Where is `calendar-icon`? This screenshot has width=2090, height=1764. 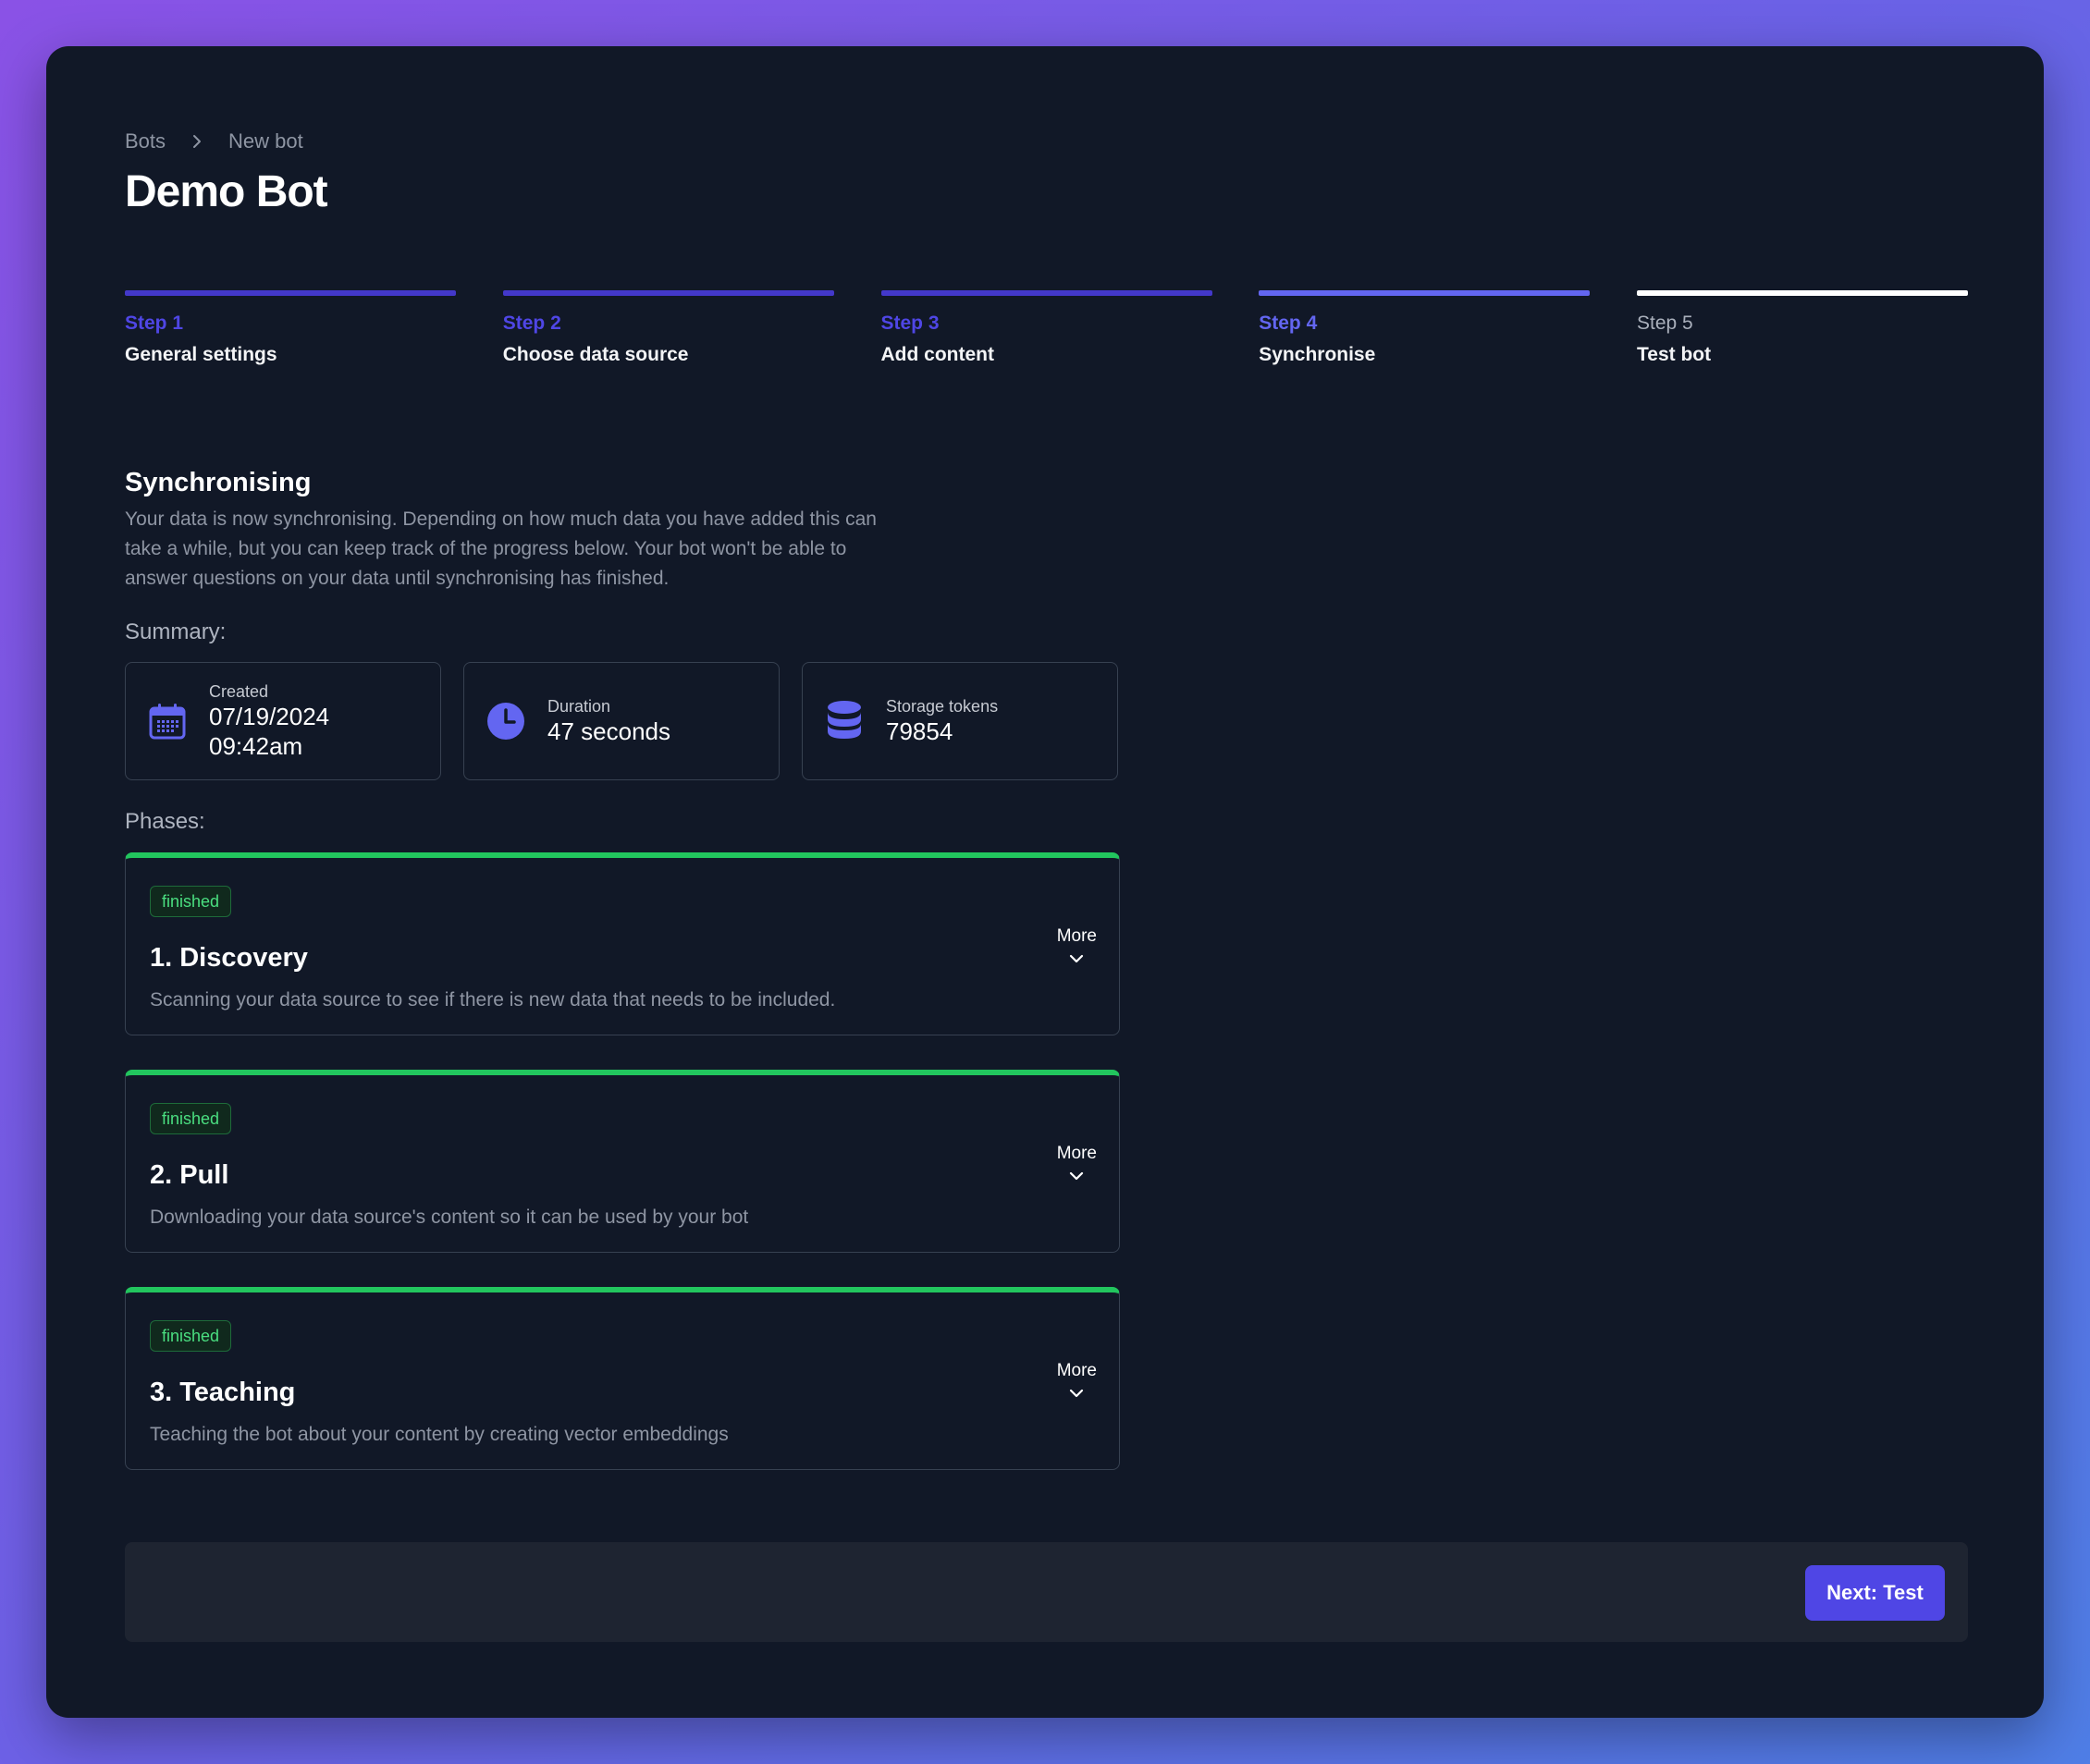
calendar-icon is located at coordinates (167, 721).